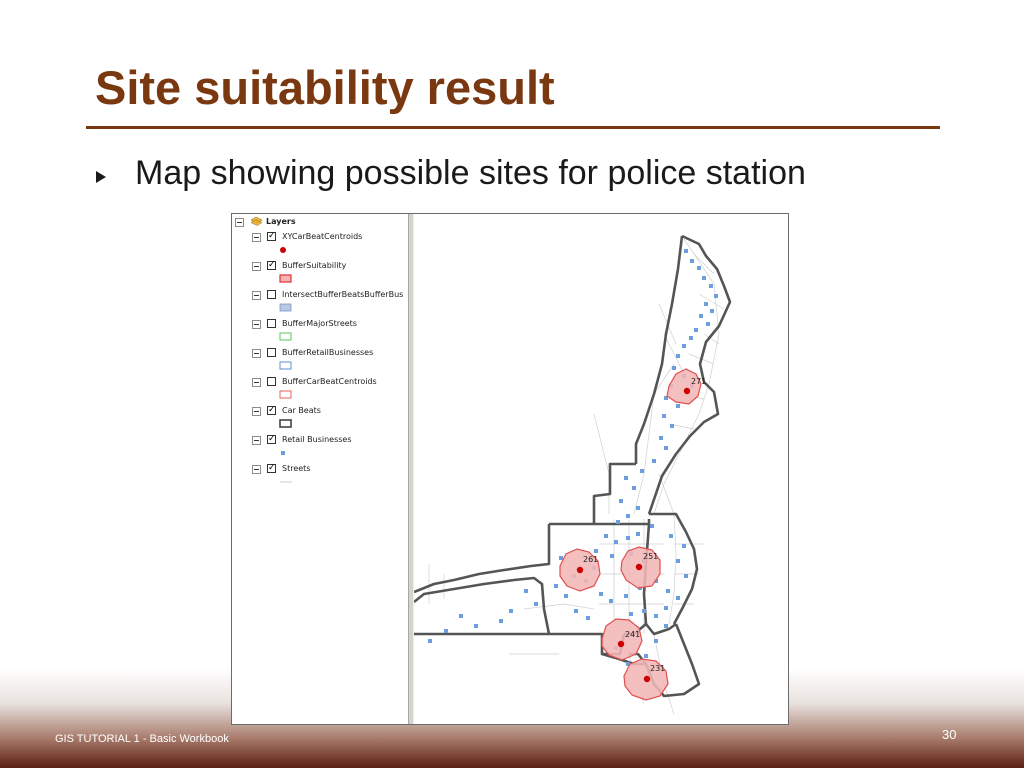 This screenshot has height=768, width=1024. What do you see at coordinates (285, 307) in the screenshot?
I see `blue-fill-symbol-icon` at bounding box center [285, 307].